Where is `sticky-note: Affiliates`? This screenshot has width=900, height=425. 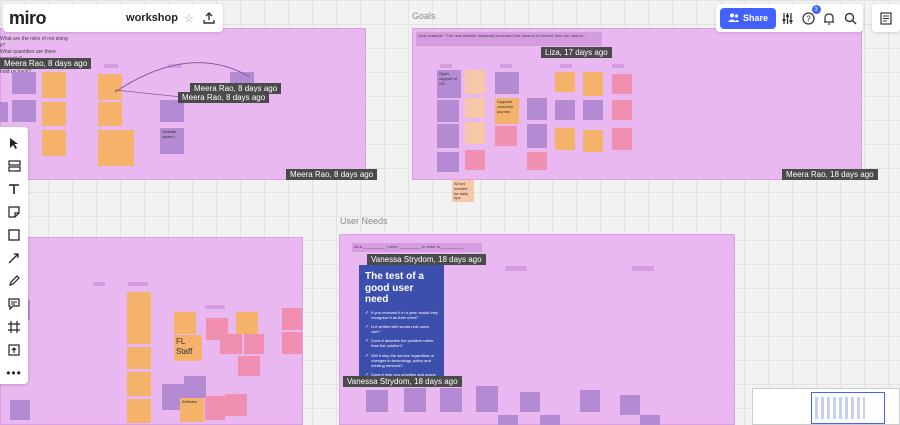
sticky-note: Affiliates is located at coordinates (192, 410).